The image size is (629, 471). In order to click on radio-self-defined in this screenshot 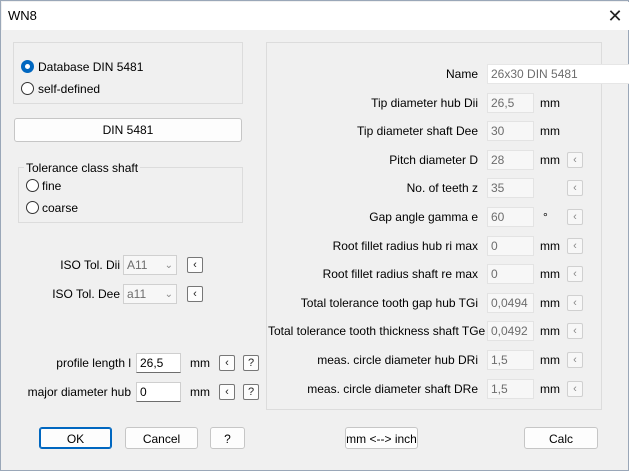, I will do `click(27, 88)`.